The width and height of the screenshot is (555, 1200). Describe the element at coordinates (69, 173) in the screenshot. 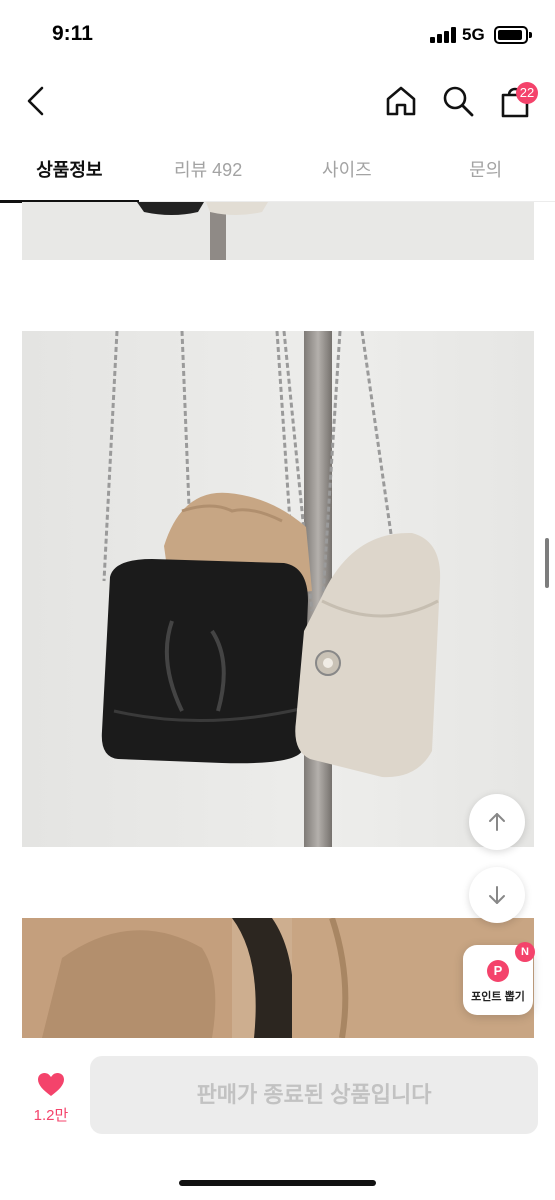

I see `tab-product-info: 상품정보` at that location.